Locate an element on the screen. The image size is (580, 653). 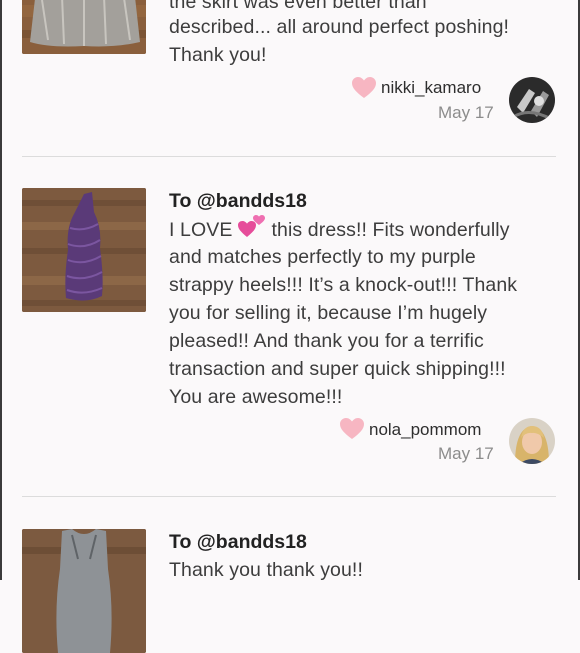
review-3-recipient: To @bandds18 is located at coordinates (238, 542).